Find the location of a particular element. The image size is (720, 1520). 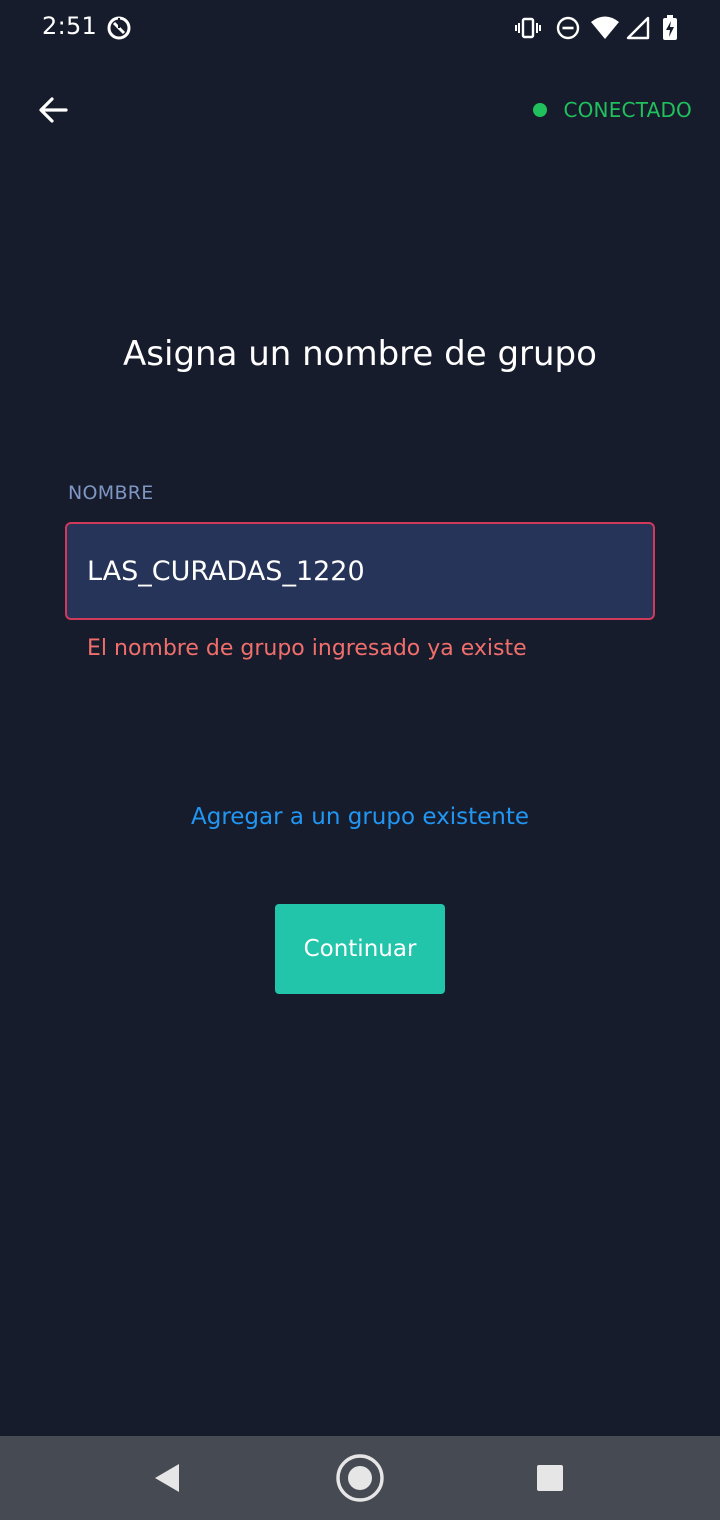

add-to-existing-group-link: Agregar a un grupo existente is located at coordinates (360, 817).